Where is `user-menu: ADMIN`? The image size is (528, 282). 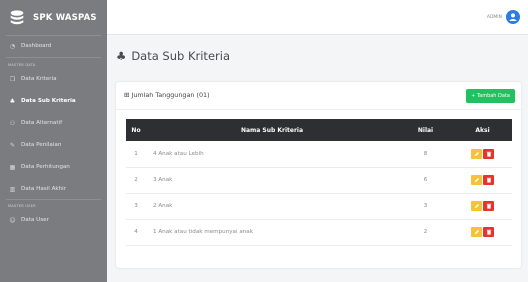 user-menu: ADMIN is located at coordinates (503, 17).